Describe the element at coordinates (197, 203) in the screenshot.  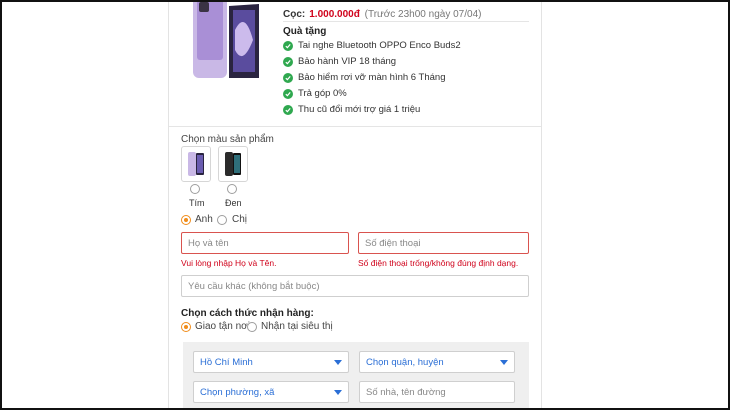
I see `color-name: Tím` at that location.